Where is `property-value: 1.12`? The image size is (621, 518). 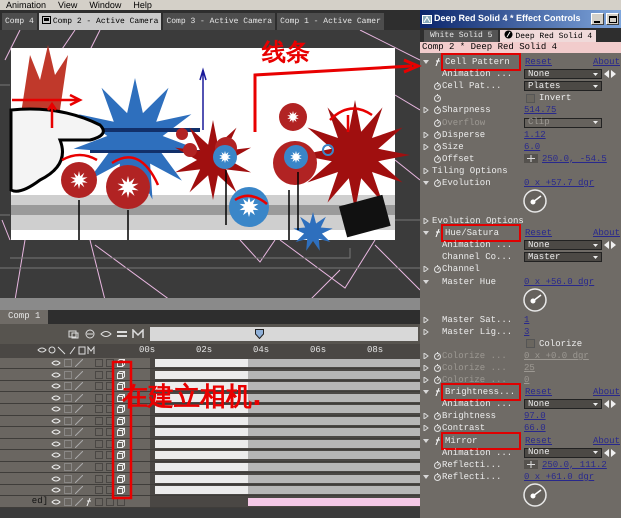 property-value: 1.12 is located at coordinates (535, 134).